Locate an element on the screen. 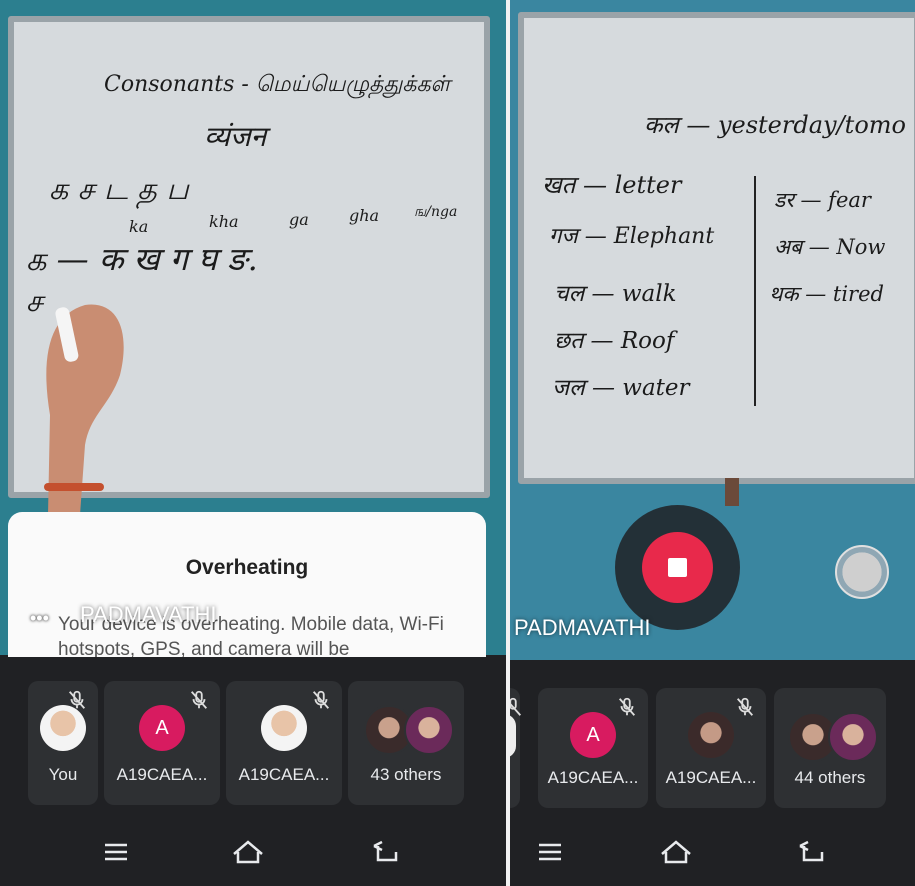 Image resolution: width=915 pixels, height=886 pixels. board-line: कल — yesterday/tomo is located at coordinates (775, 125).